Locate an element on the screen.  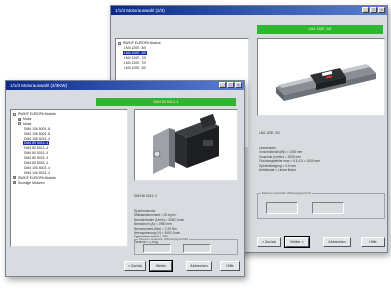
front-window-title: 1/1/3 Motorauswahl (2/3KW) is located at coordinates (39, 85).